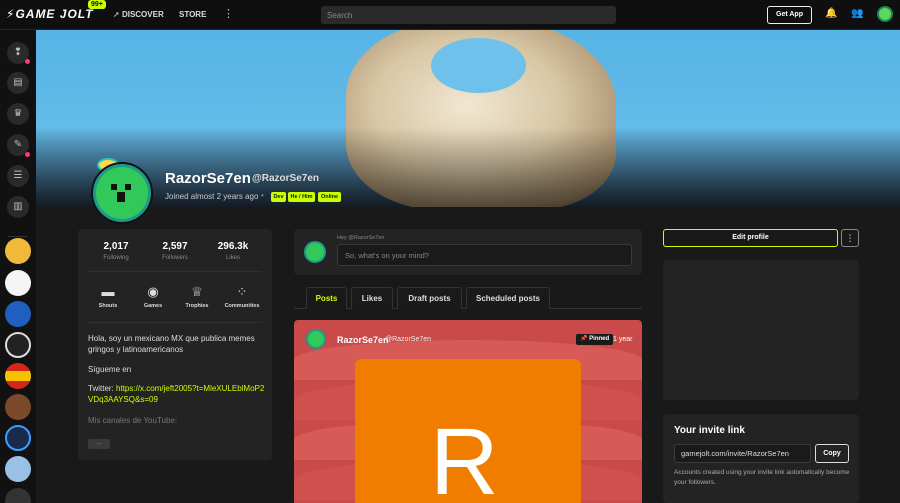  Describe the element at coordinates (832, 453) in the screenshot. I see `copy-invite-button: Copy` at that location.